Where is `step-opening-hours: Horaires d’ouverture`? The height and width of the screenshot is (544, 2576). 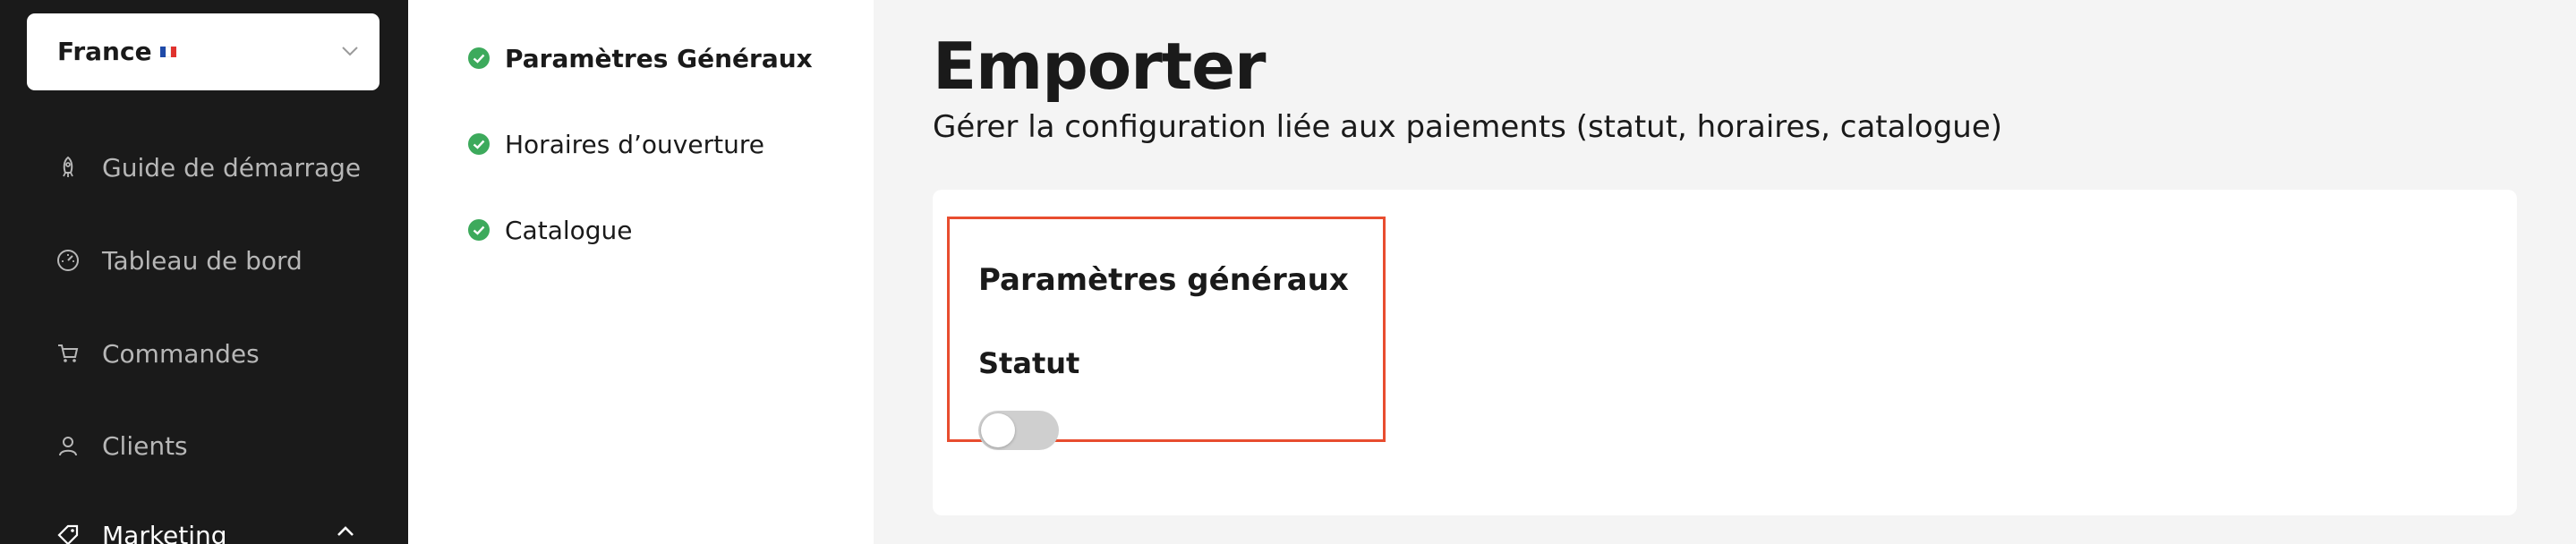 step-opening-hours: Horaires d’ouverture is located at coordinates (615, 144).